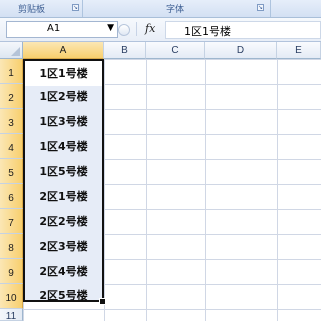  What do you see at coordinates (54, 28) in the screenshot?
I see `name-box-value: A1` at bounding box center [54, 28].